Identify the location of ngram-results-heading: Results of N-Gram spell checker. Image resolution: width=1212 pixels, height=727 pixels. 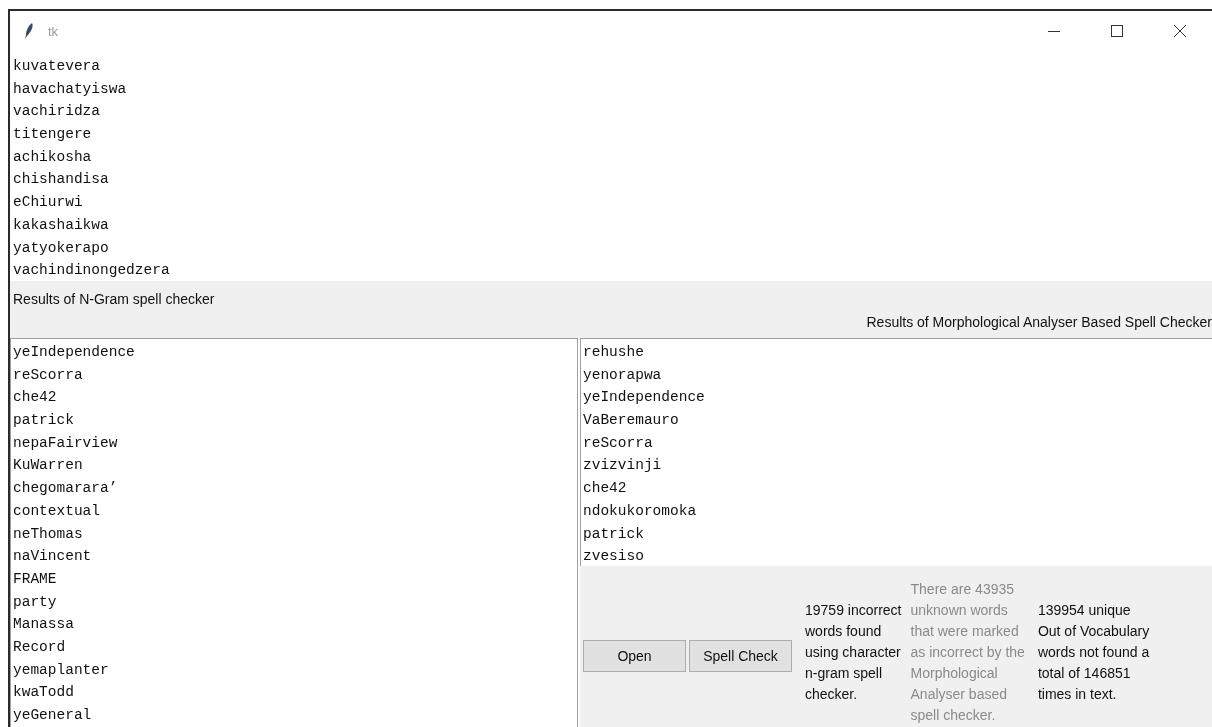
(113, 298).